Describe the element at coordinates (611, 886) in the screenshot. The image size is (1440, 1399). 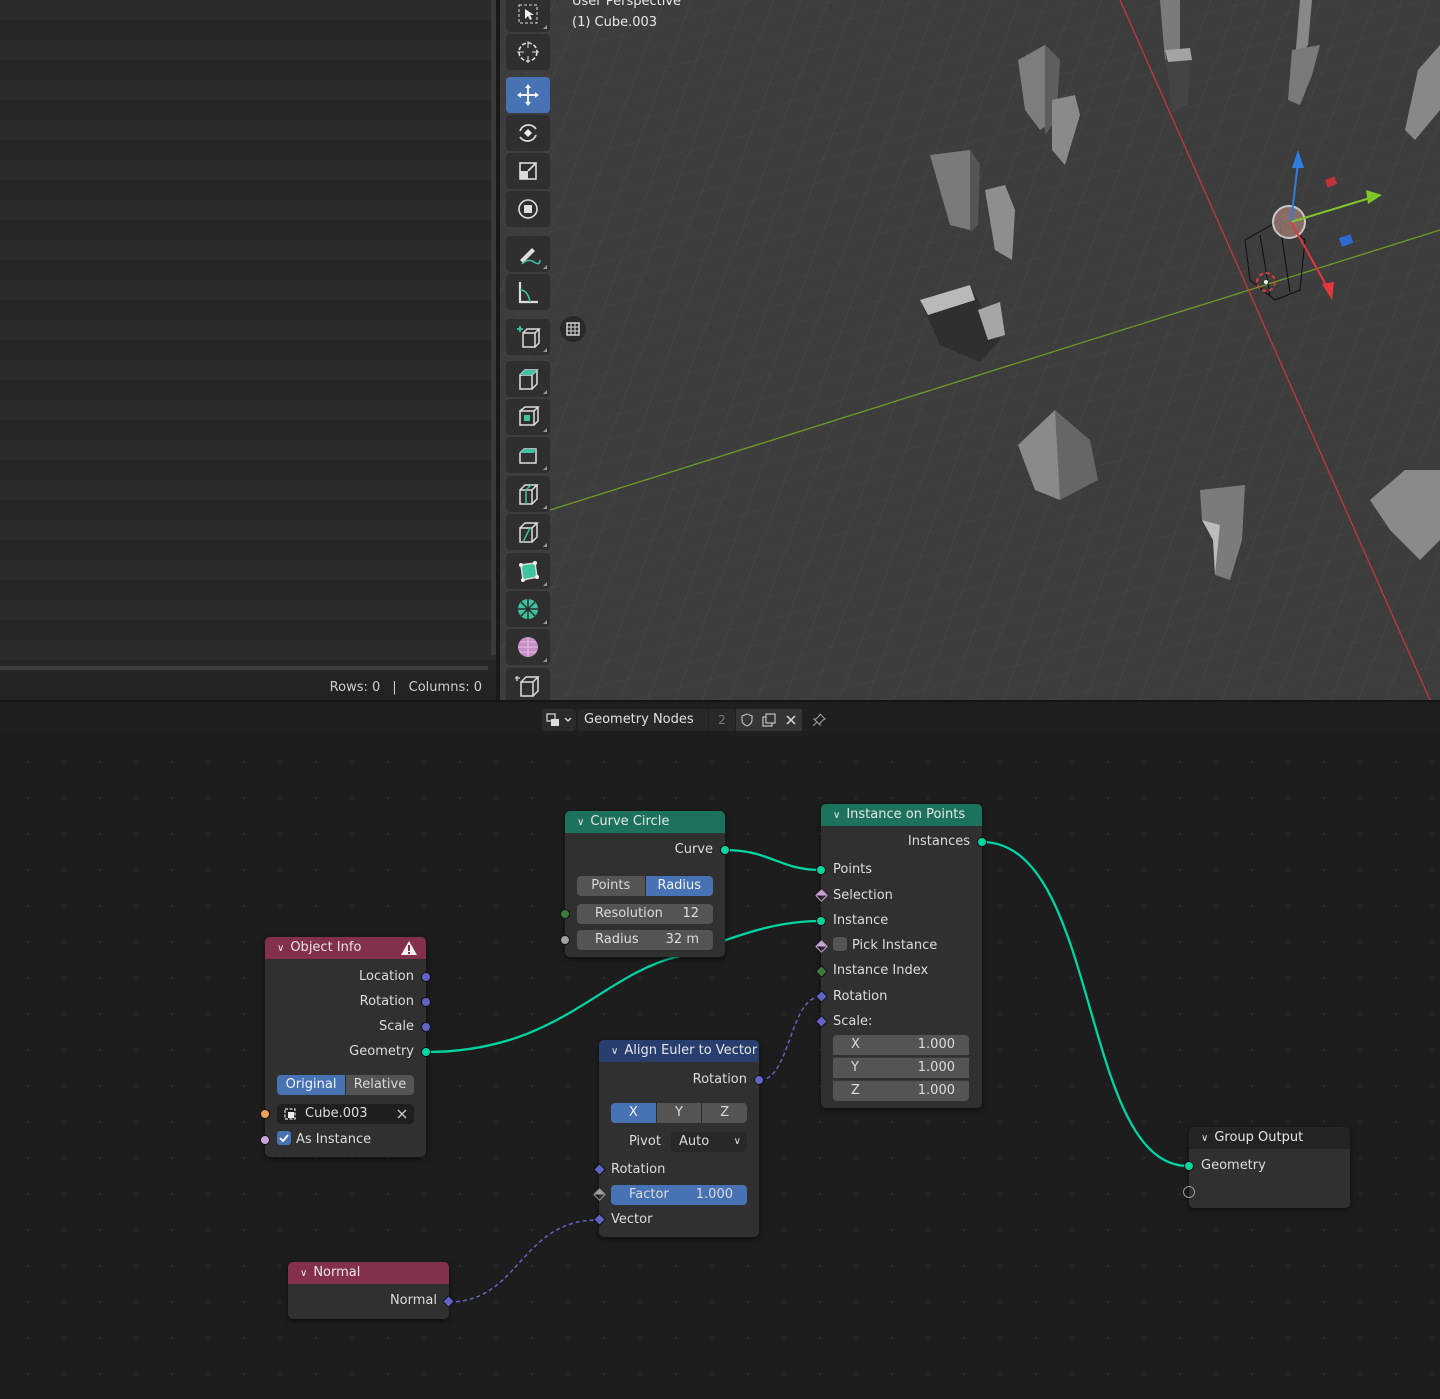
I see `option-points: Points` at that location.